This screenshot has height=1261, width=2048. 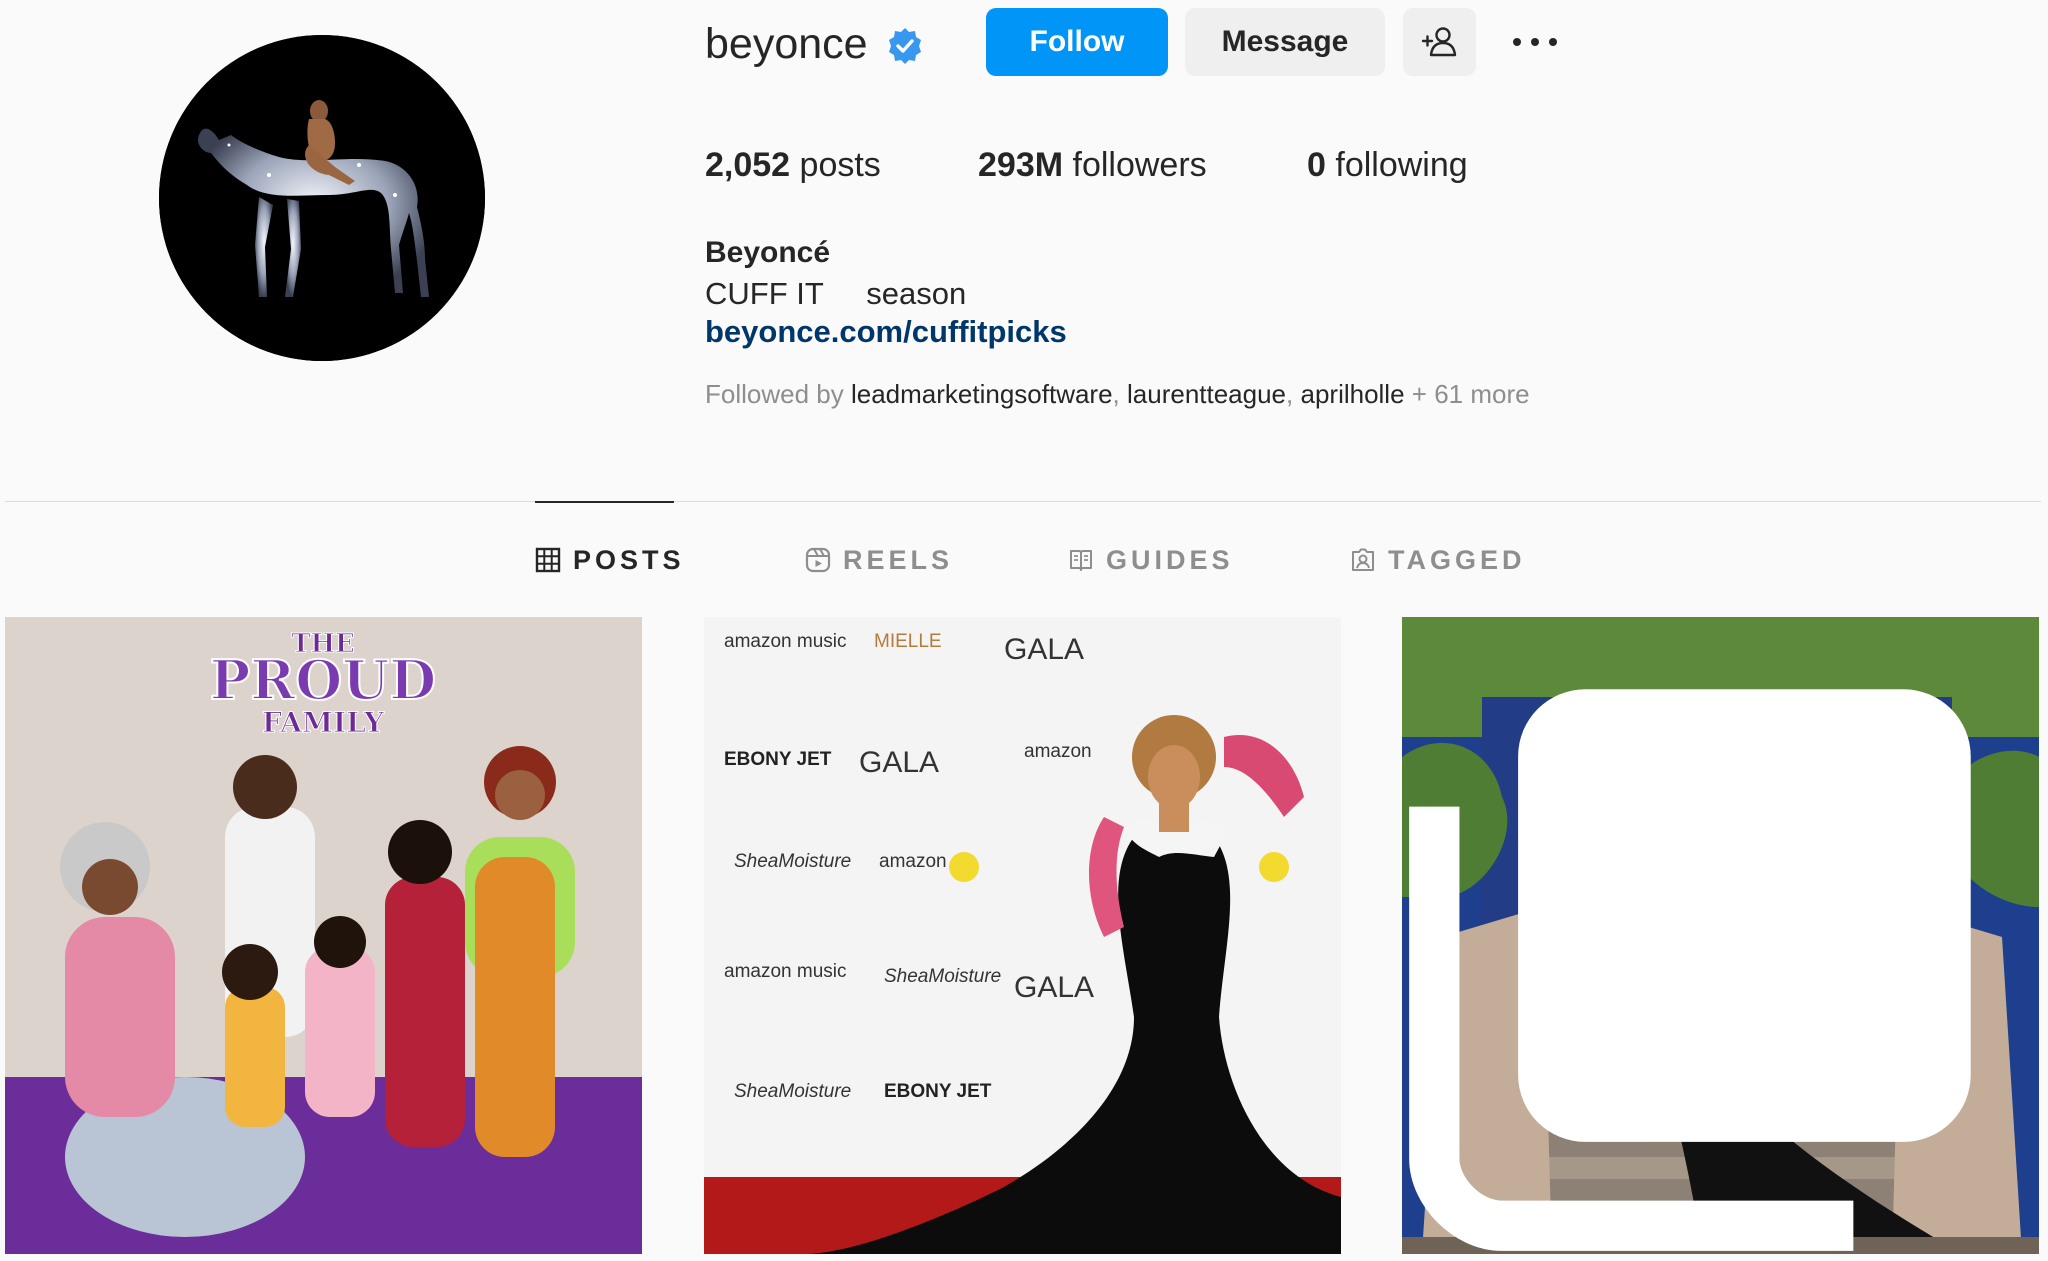 I want to click on followers-count: 293M, so click(x=1021, y=165).